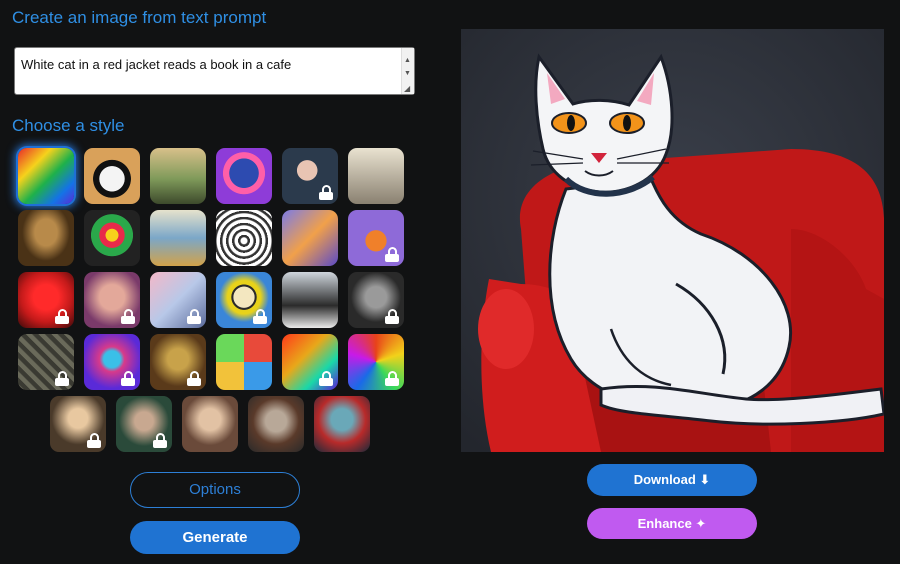  I want to click on download-button: Download ⬇, so click(672, 480).